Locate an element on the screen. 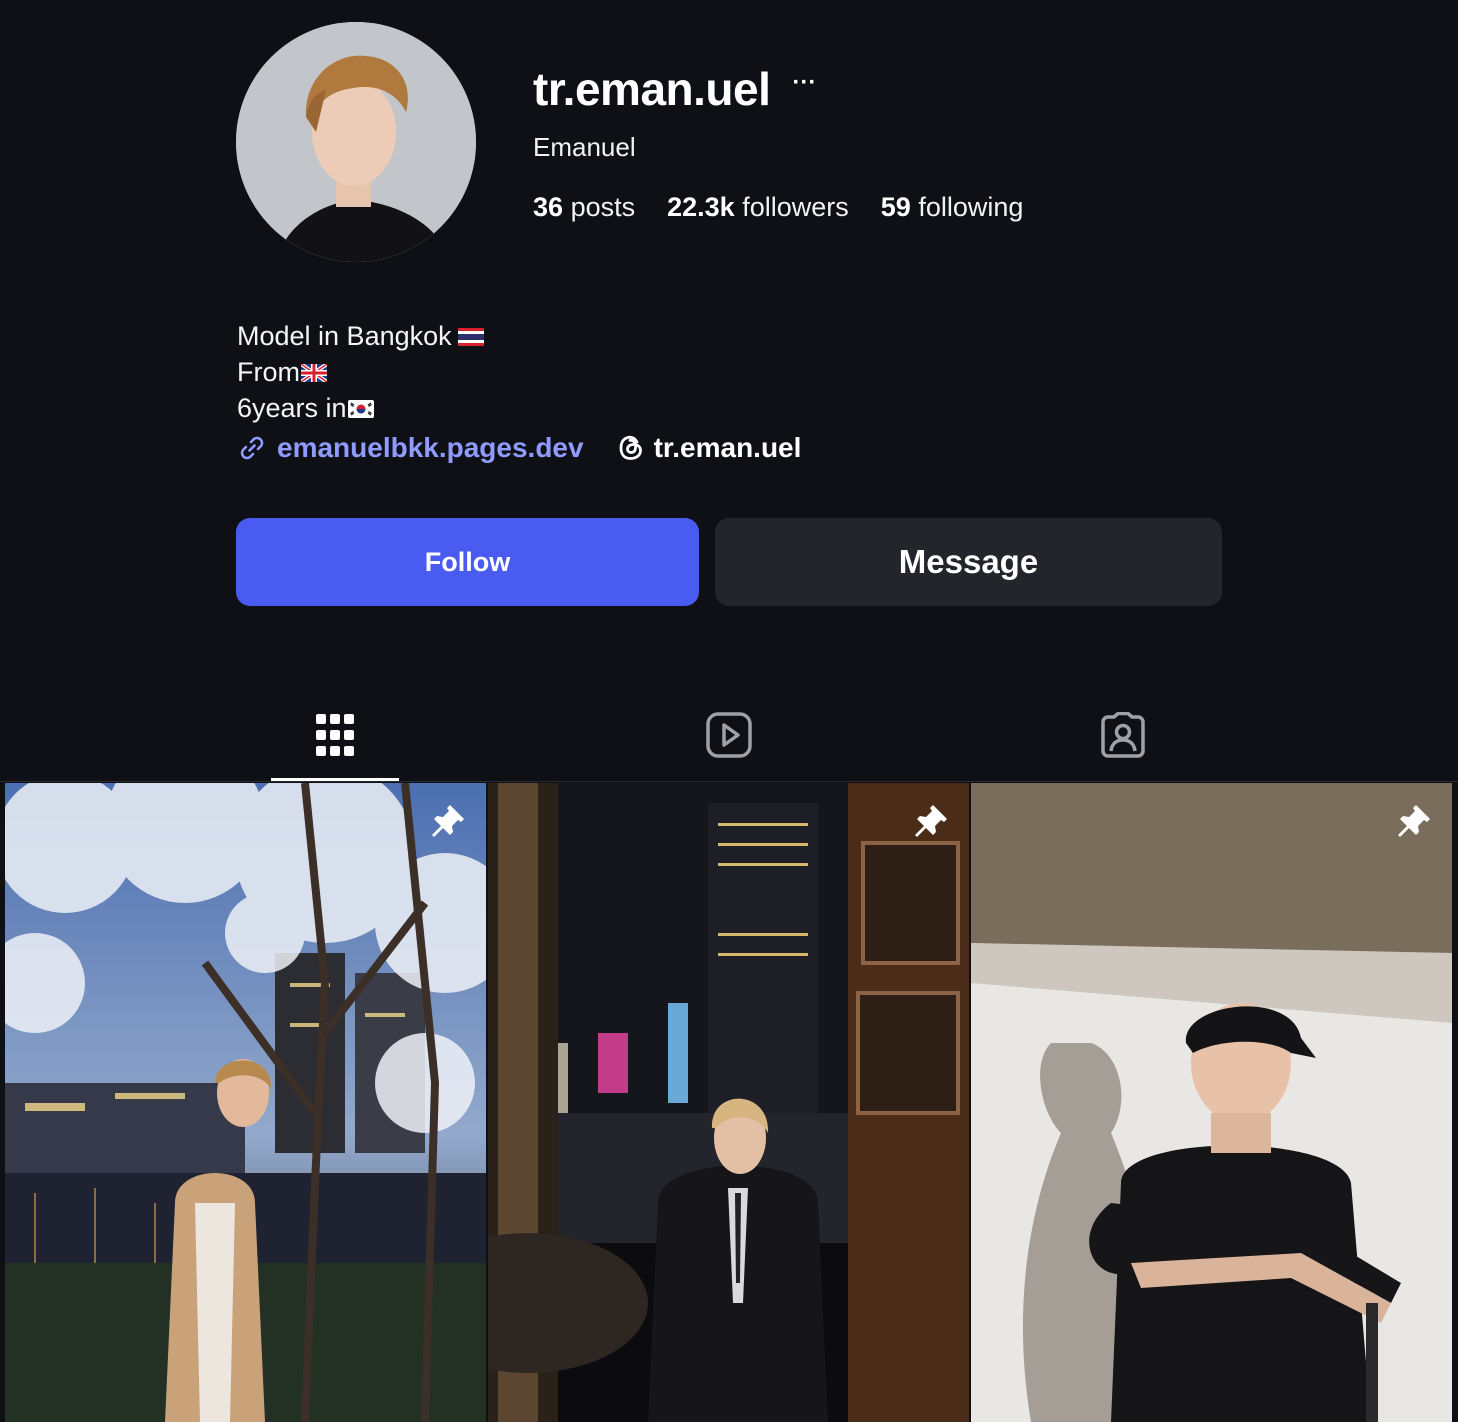  posts-count-value: 36 is located at coordinates (548, 207).